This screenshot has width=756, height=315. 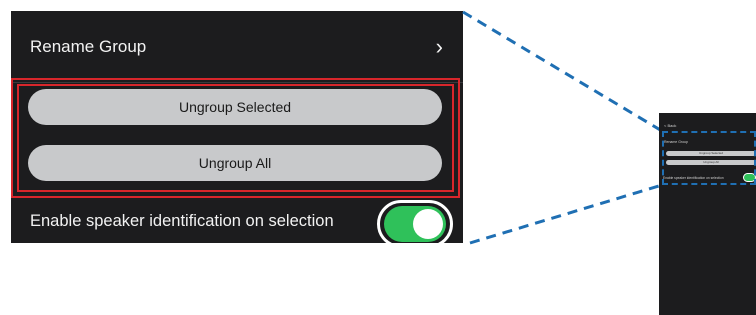 I want to click on phone-back-button: < Back, so click(x=670, y=125).